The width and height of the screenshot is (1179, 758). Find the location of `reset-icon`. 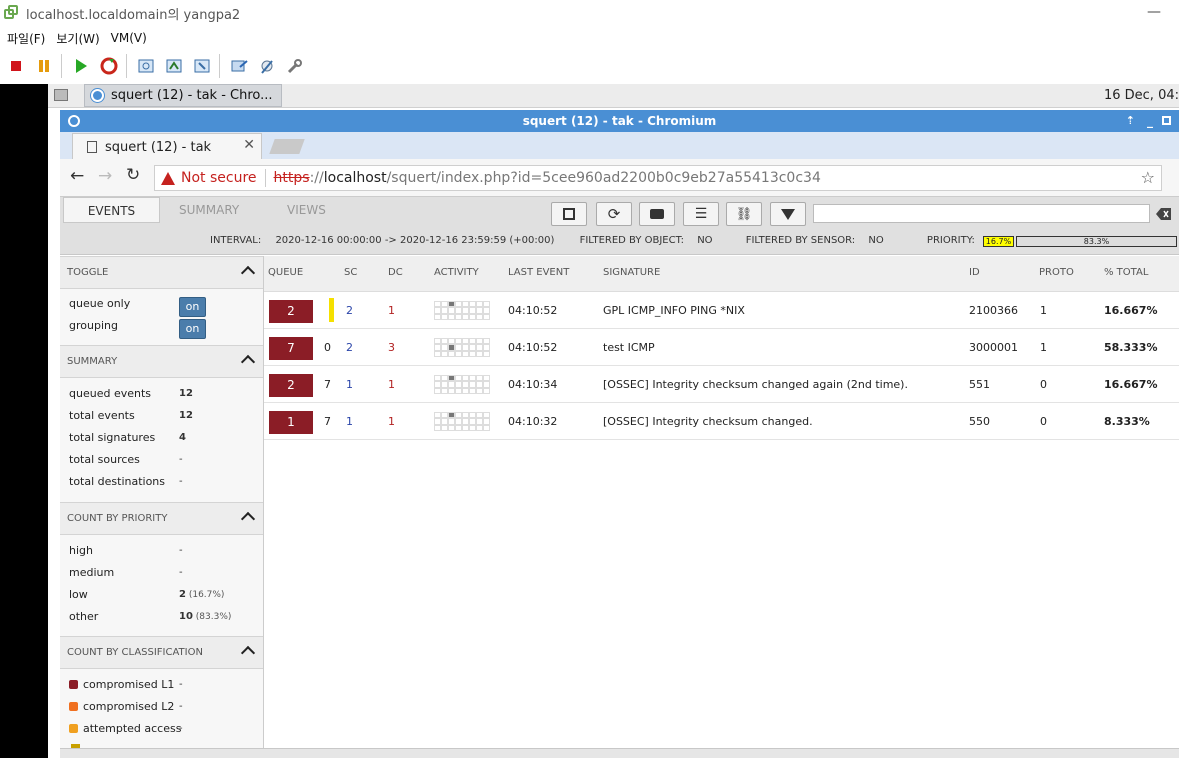

reset-icon is located at coordinates (109, 66).